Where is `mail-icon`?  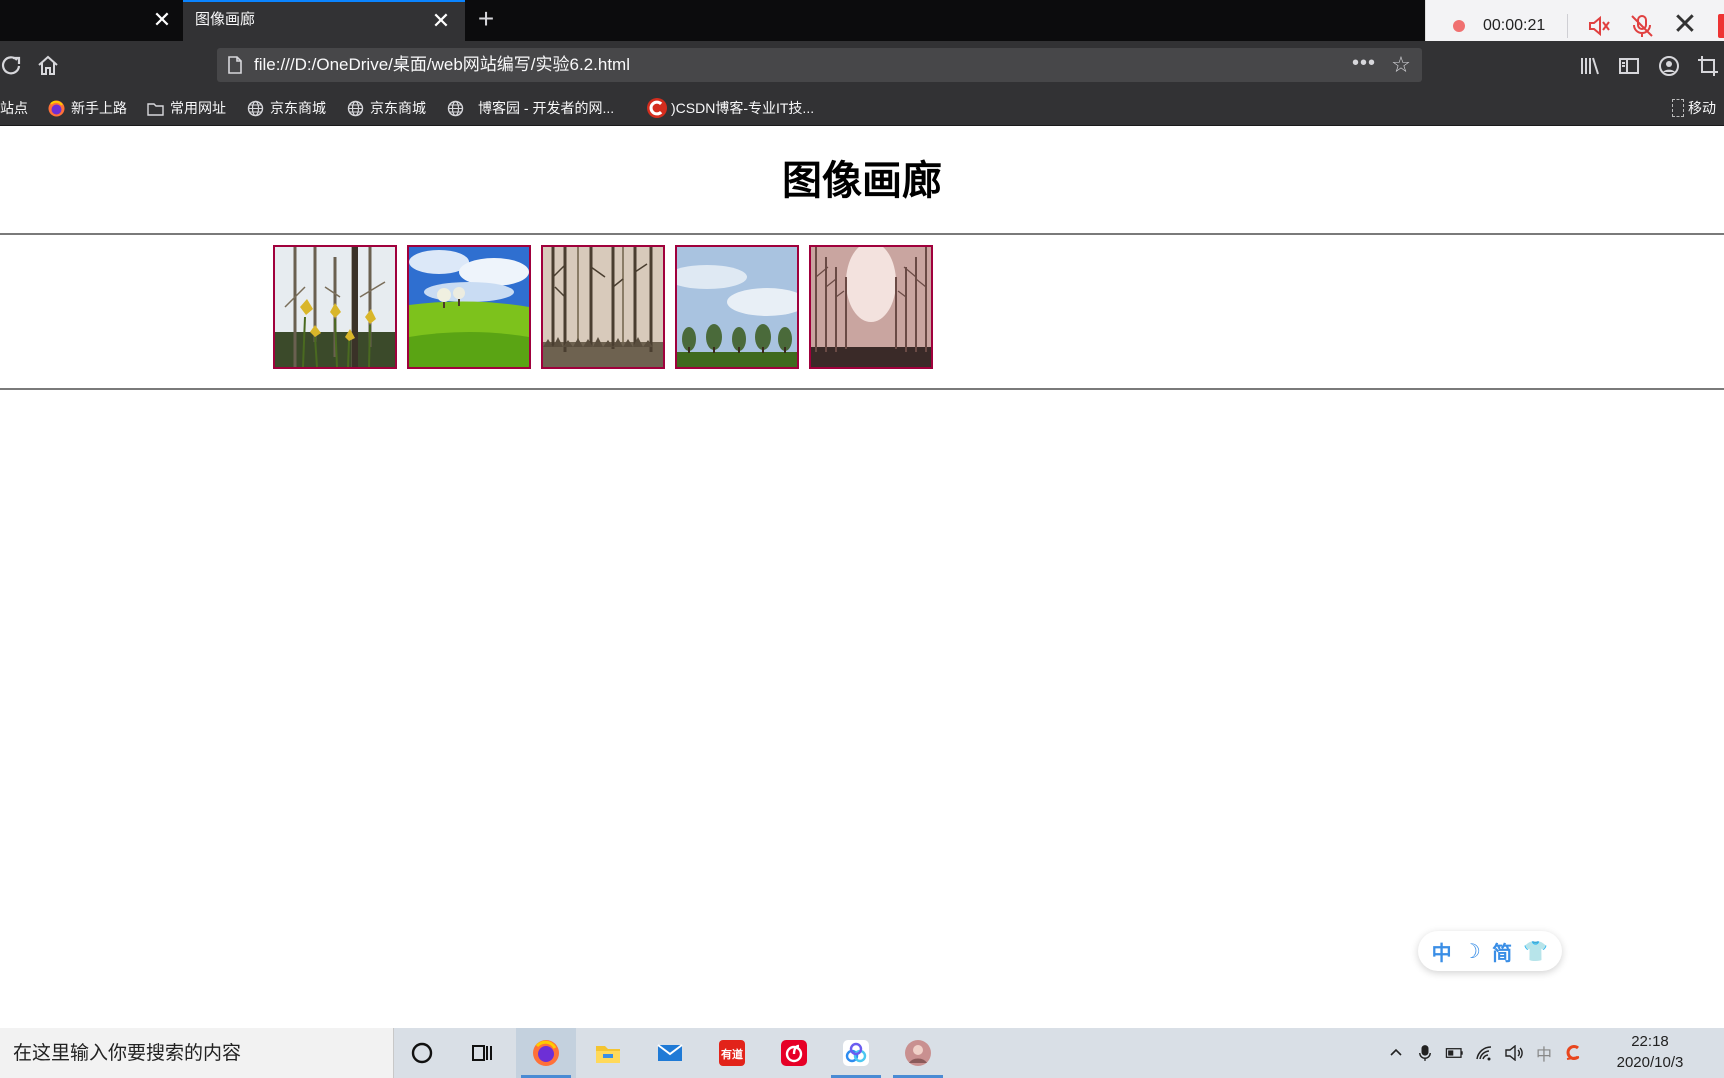 mail-icon is located at coordinates (670, 1052).